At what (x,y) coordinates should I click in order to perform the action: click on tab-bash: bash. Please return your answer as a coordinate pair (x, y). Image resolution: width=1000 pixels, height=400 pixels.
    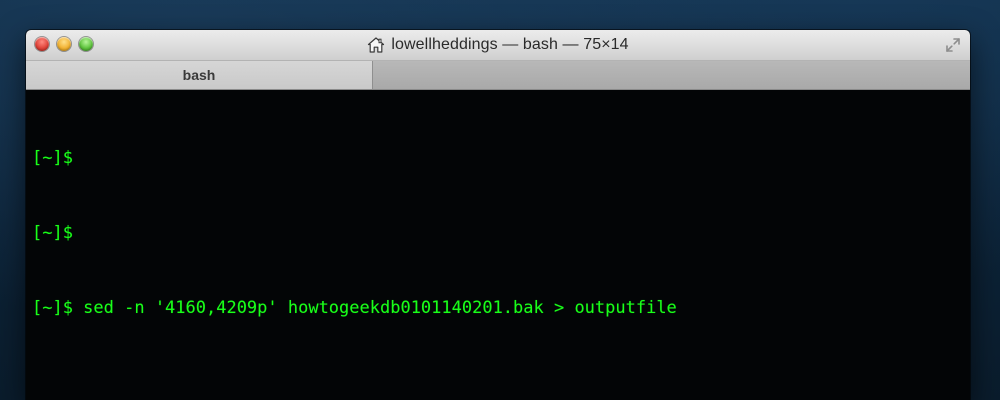
    Looking at the image, I should click on (199, 75).